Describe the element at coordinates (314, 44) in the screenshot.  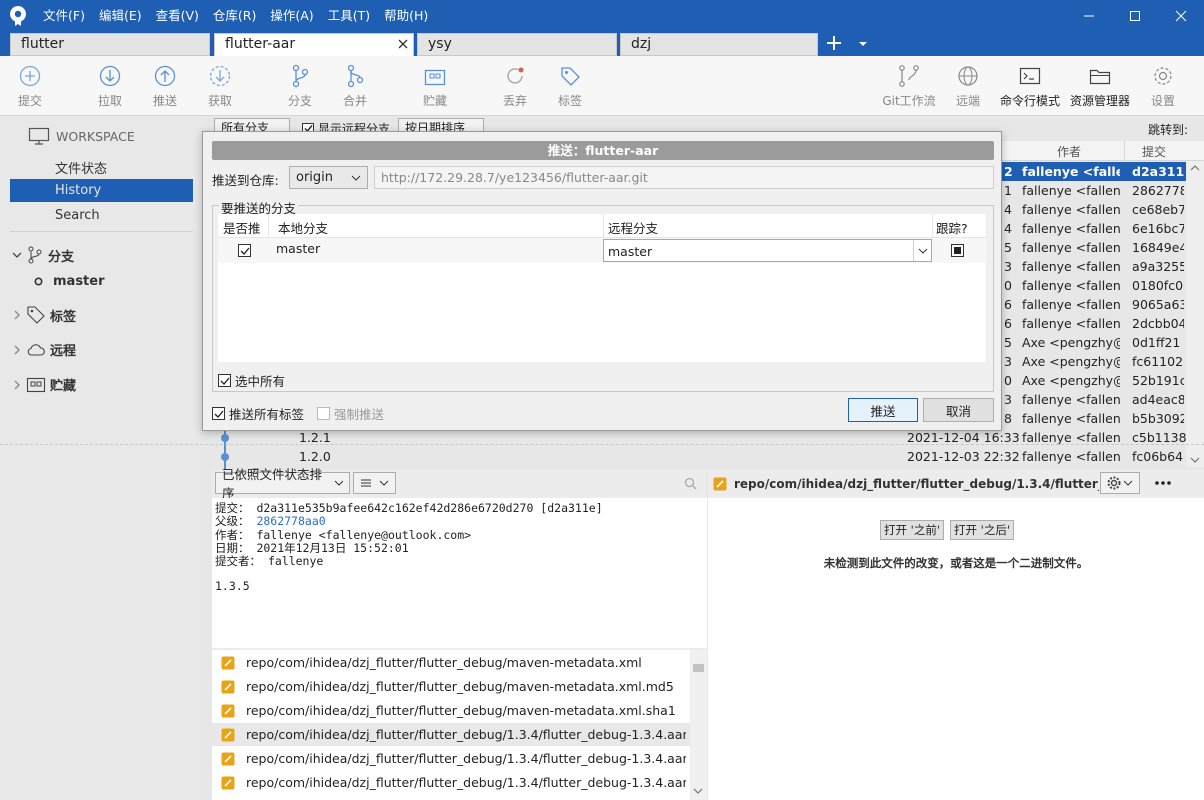
I see `tab-flutter-aar: flutter-aar` at that location.